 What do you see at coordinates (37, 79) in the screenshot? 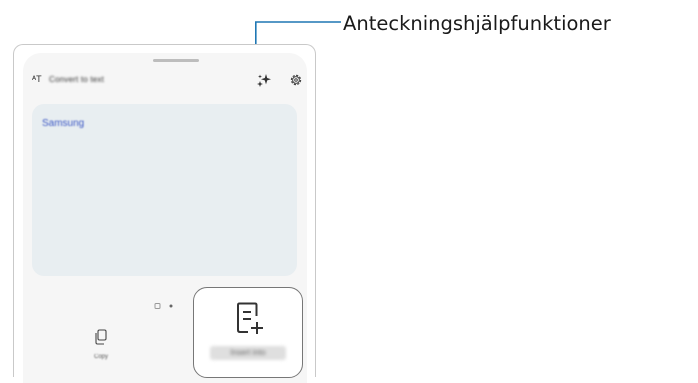
I see `text-convert-icon: ᴬT` at bounding box center [37, 79].